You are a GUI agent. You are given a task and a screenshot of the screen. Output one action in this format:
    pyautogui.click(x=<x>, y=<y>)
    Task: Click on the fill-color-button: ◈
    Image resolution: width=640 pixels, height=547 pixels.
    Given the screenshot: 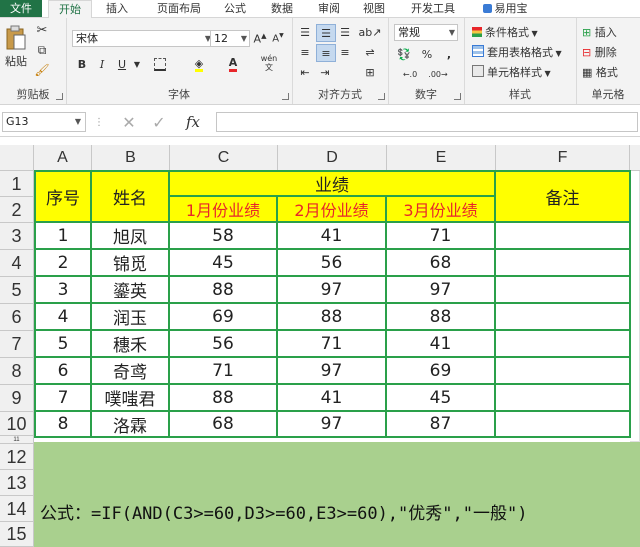 What is the action you would take?
    pyautogui.click(x=199, y=64)
    